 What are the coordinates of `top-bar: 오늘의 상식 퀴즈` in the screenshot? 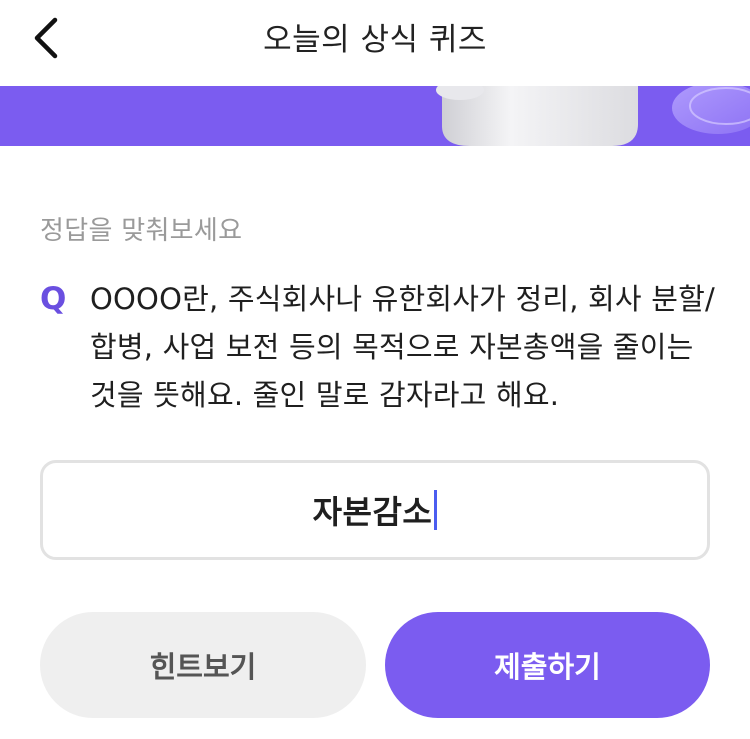 It's located at (375, 43).